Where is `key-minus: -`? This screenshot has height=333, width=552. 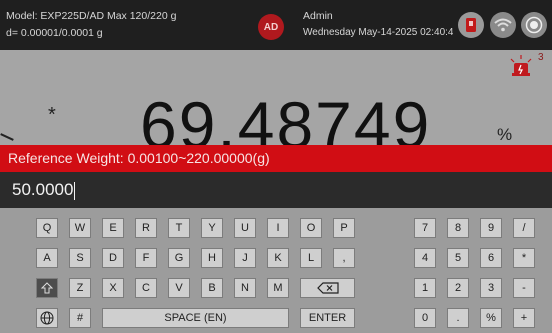 key-minus: - is located at coordinates (524, 288).